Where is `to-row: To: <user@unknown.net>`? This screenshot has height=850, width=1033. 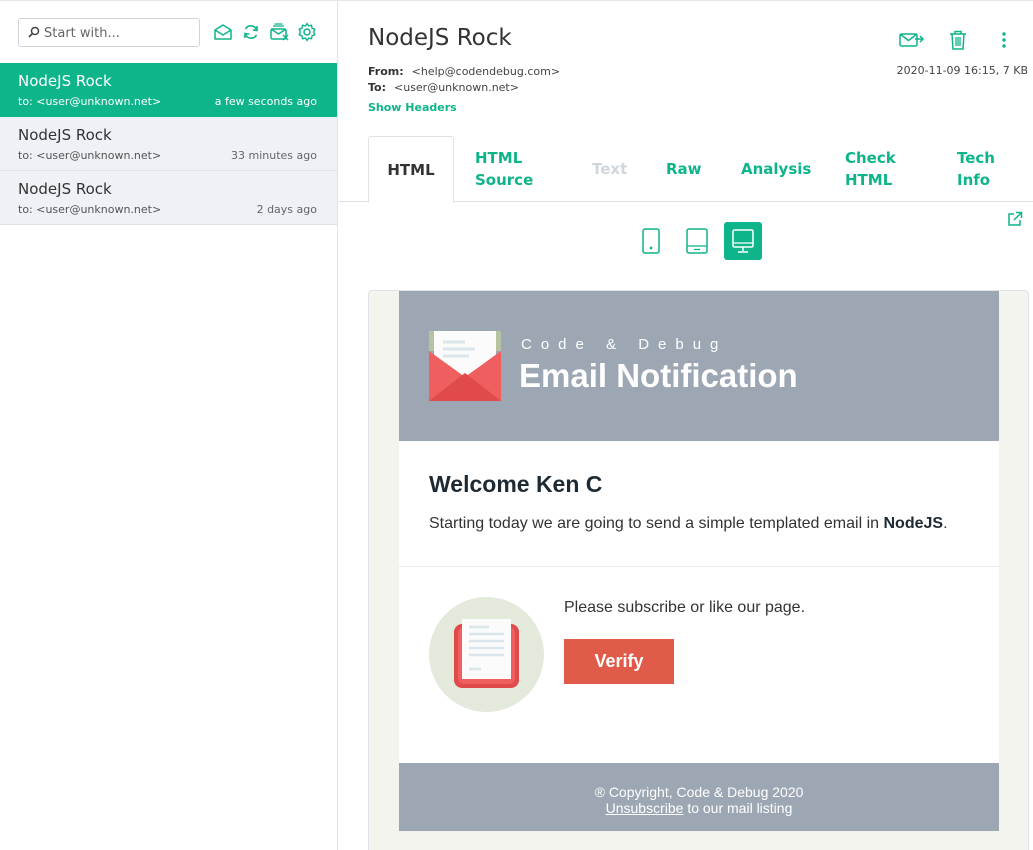 to-row: To: <user@unknown.net> is located at coordinates (464, 88).